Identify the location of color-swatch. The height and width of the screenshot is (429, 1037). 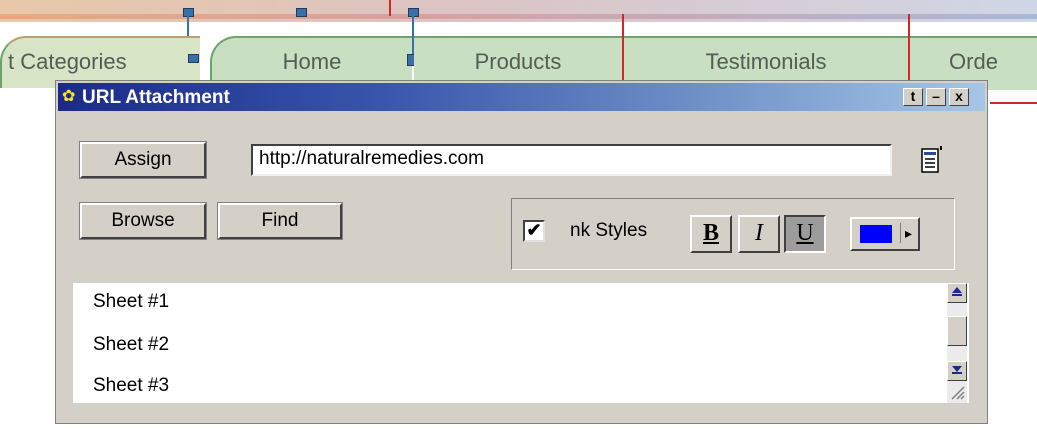
(876, 234).